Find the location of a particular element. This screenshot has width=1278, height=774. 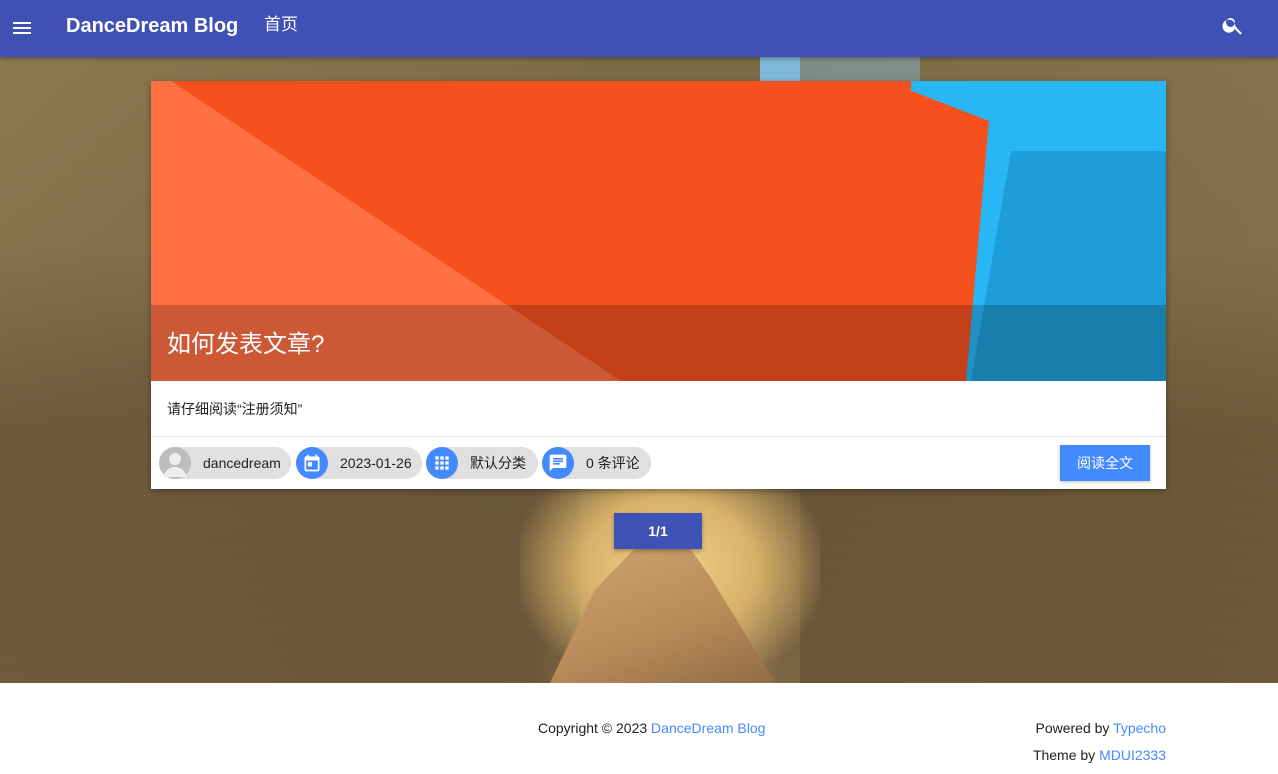

pagination-button: 1/1 is located at coordinates (658, 531).